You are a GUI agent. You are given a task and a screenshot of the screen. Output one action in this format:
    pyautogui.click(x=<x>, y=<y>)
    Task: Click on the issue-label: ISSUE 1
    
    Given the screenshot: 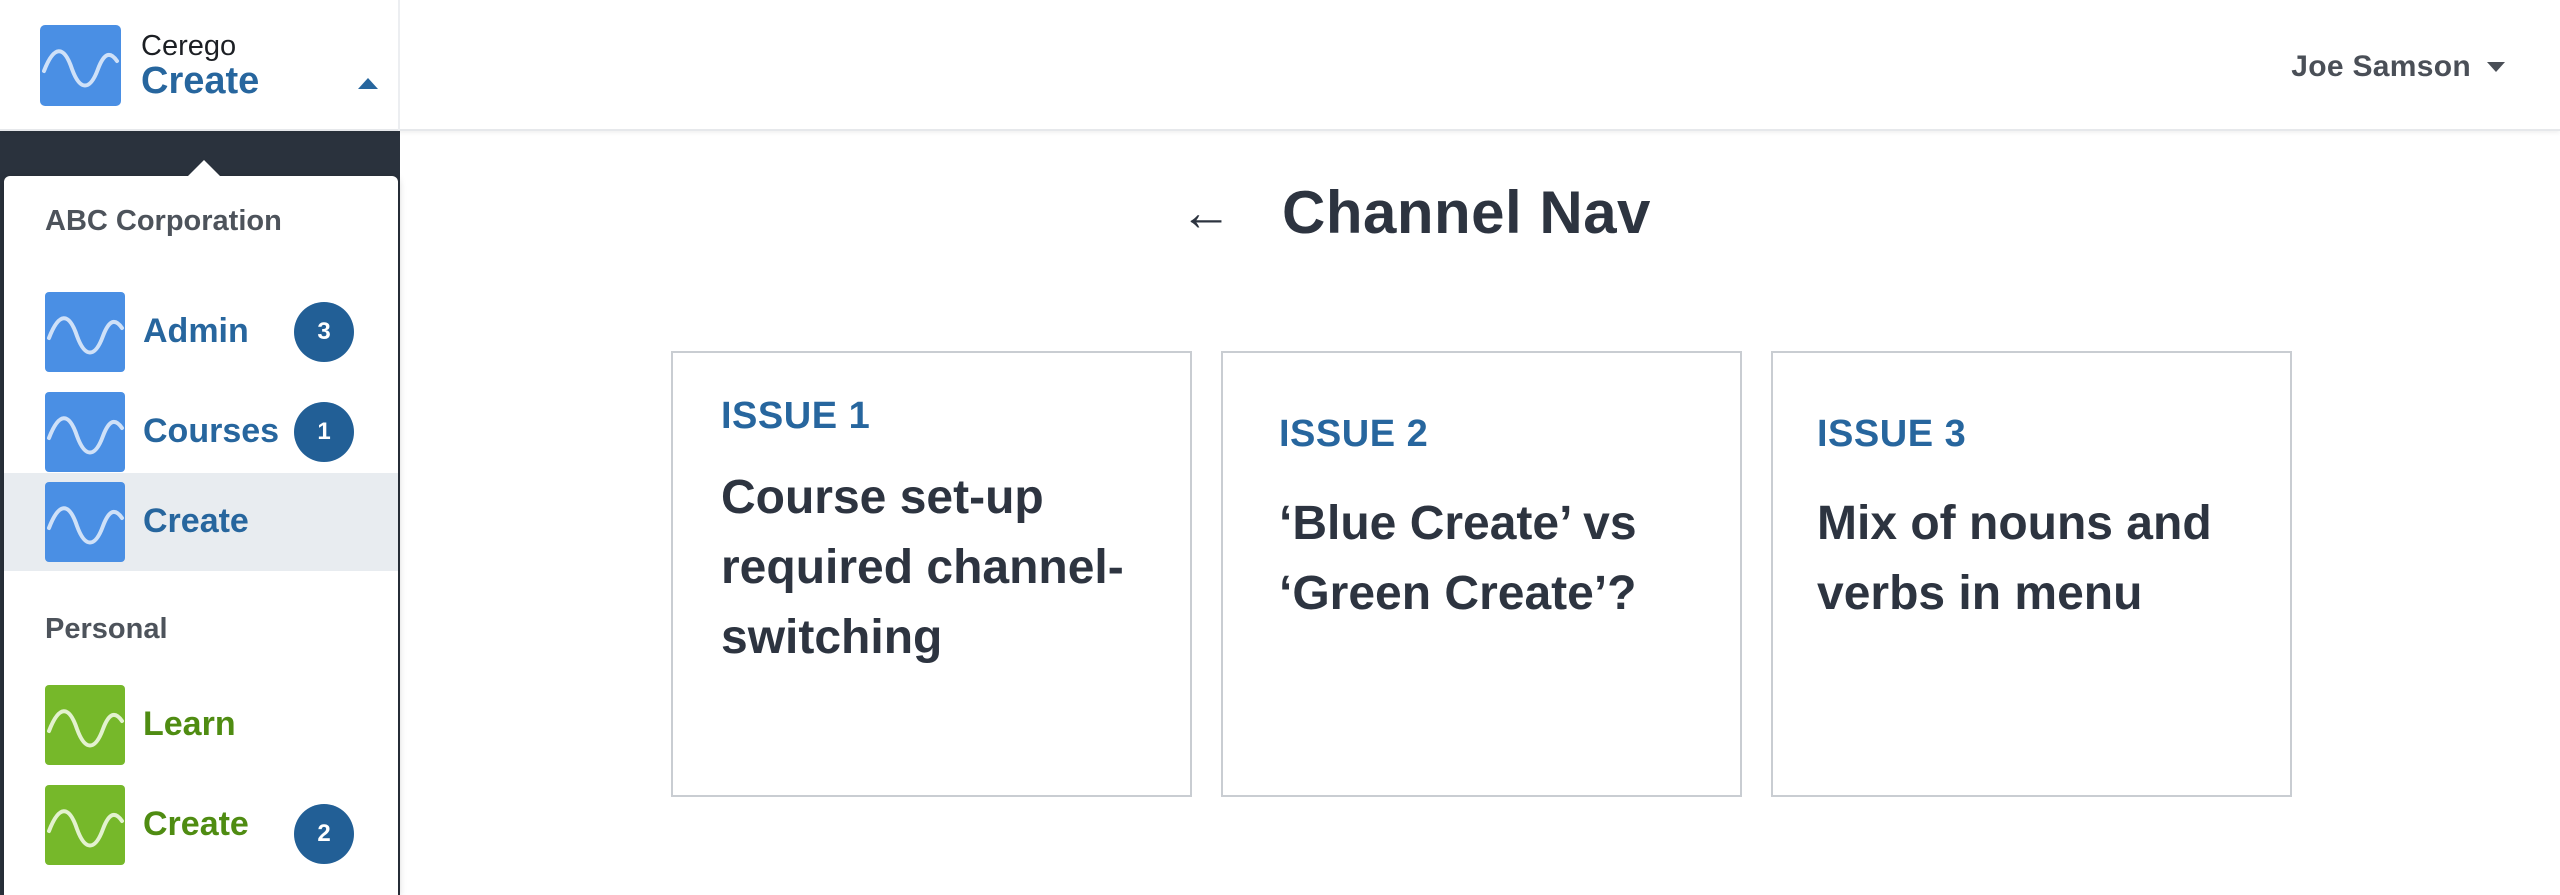 What is the action you would take?
    pyautogui.click(x=796, y=416)
    